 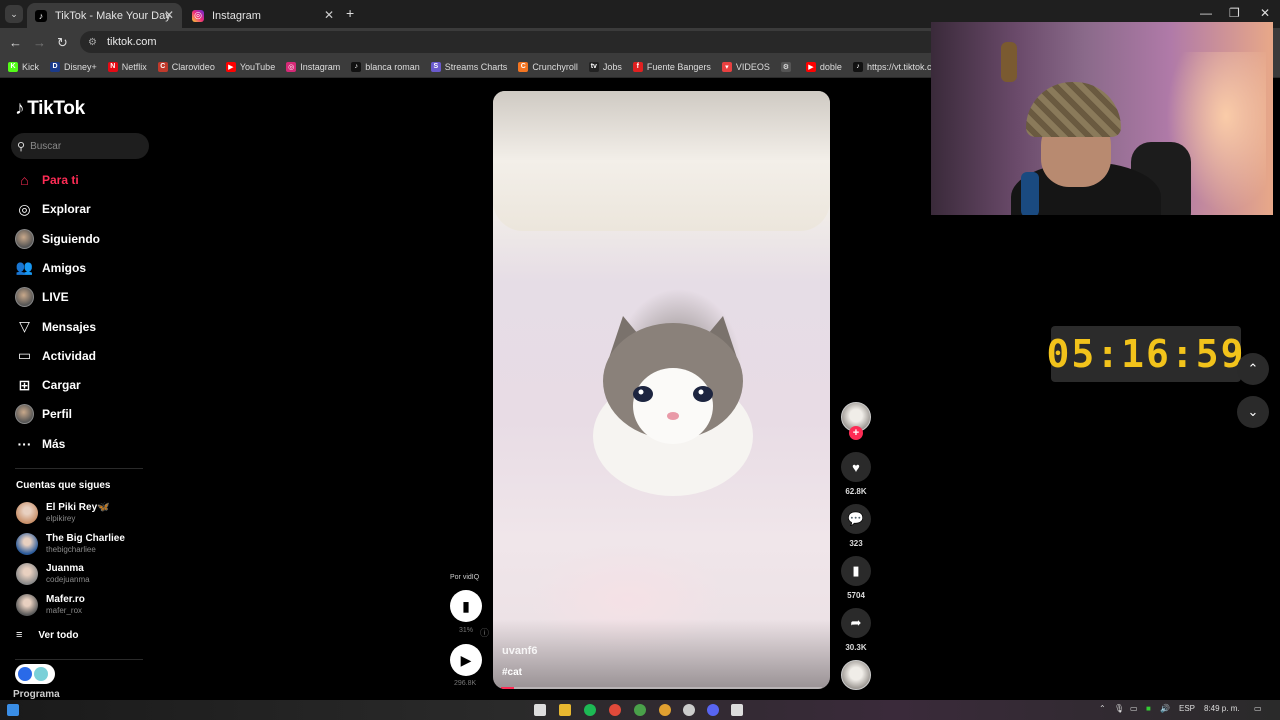 What do you see at coordinates (23, 66) in the screenshot?
I see `bookmark-item: K Kick` at bounding box center [23, 66].